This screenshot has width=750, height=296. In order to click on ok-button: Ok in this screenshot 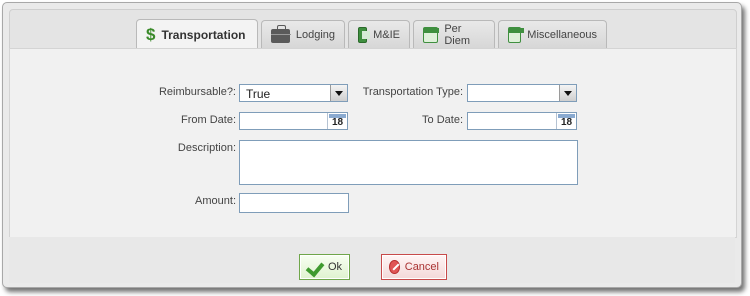, I will do `click(324, 267)`.